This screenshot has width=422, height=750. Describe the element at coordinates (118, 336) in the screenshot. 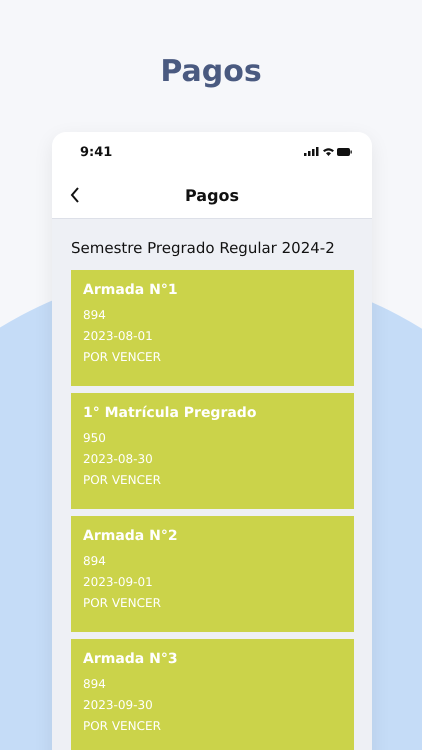

I see `payment-date: 2023-08-01` at that location.